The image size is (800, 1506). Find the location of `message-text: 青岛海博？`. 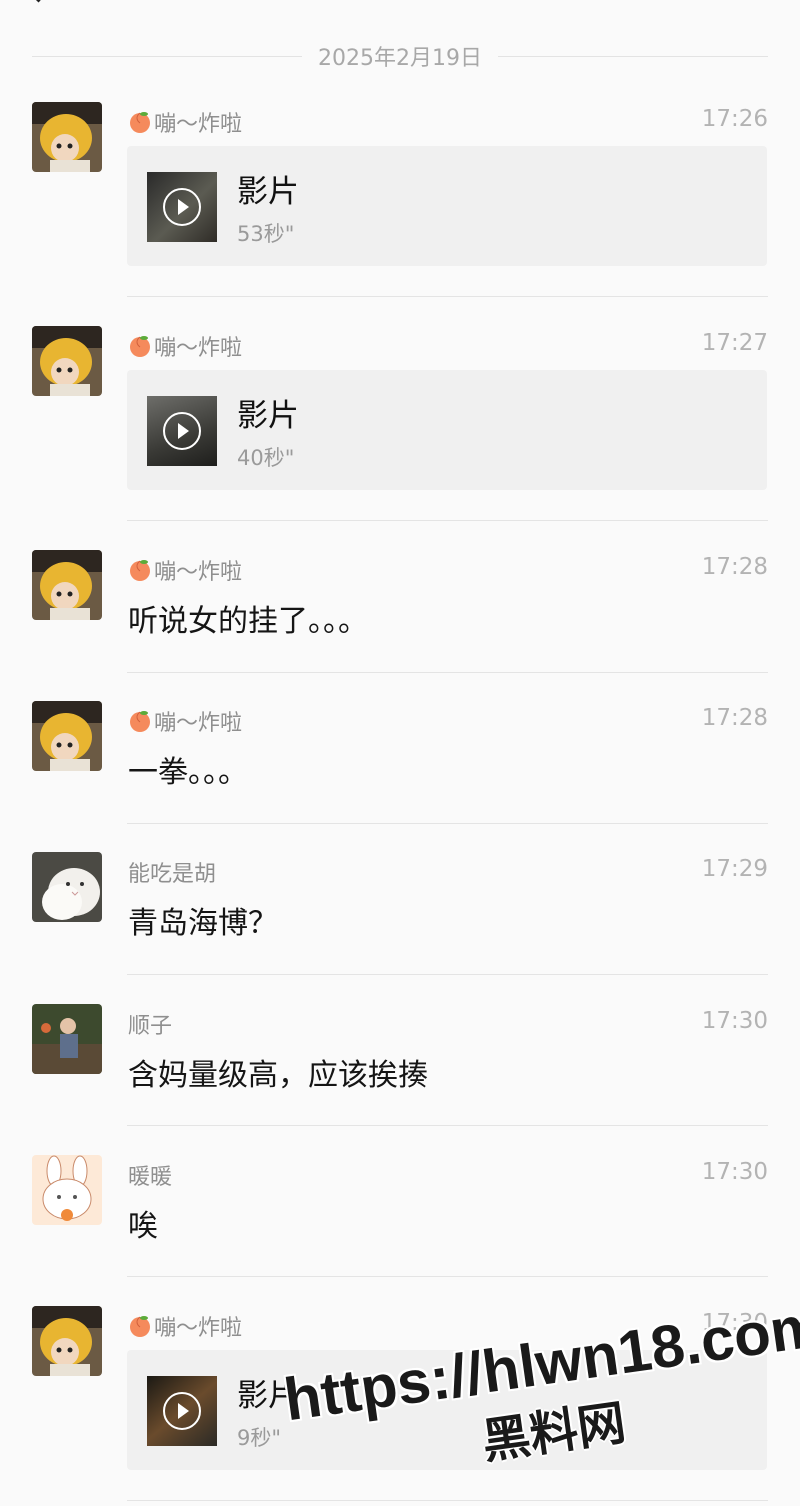

message-text: 青岛海博？ is located at coordinates (203, 923).